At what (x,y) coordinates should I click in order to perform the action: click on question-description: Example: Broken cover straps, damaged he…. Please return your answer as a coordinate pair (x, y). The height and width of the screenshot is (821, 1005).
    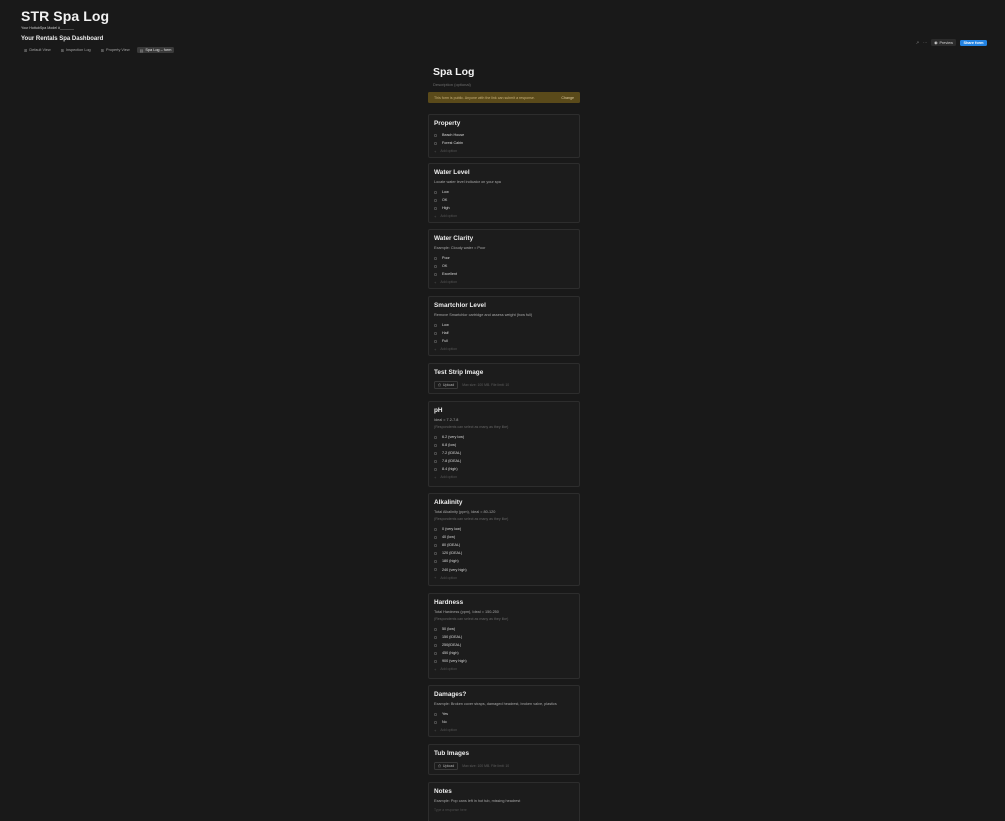
    Looking at the image, I should click on (504, 704).